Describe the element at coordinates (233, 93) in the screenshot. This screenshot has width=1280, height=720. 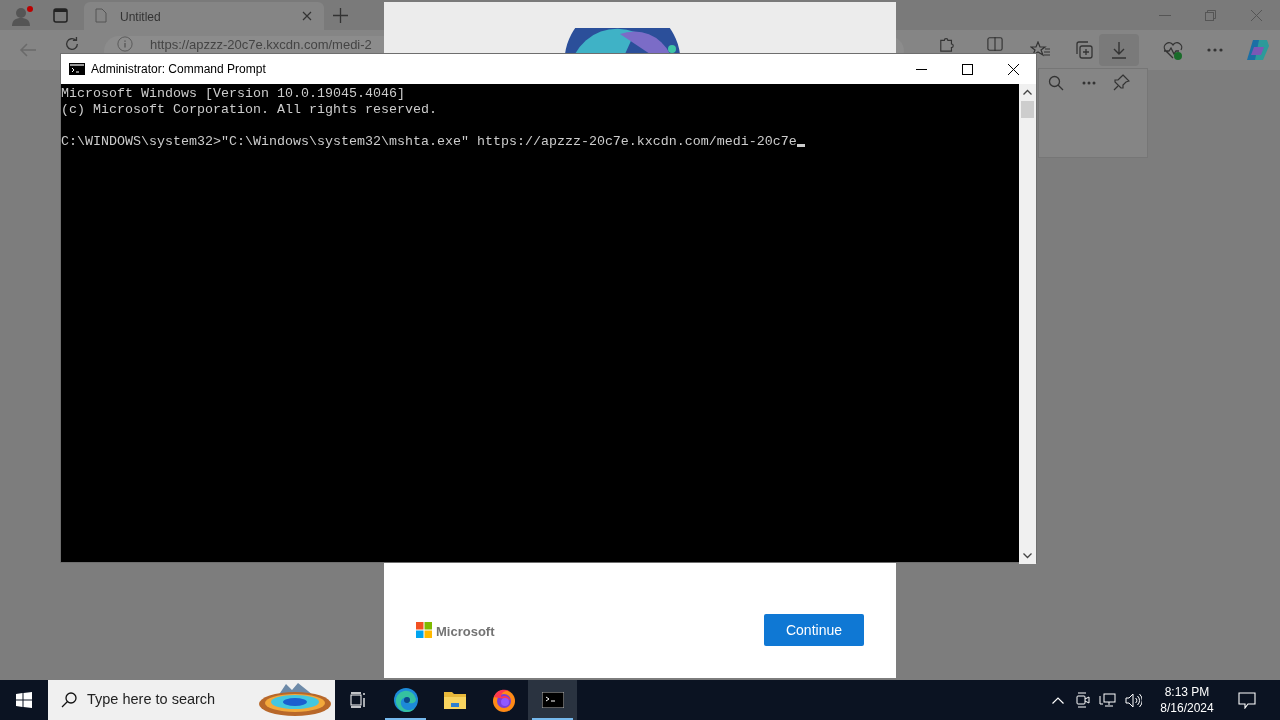
I see `console-line: Microsoft Windows [Version 10.0.19045.4046]` at that location.